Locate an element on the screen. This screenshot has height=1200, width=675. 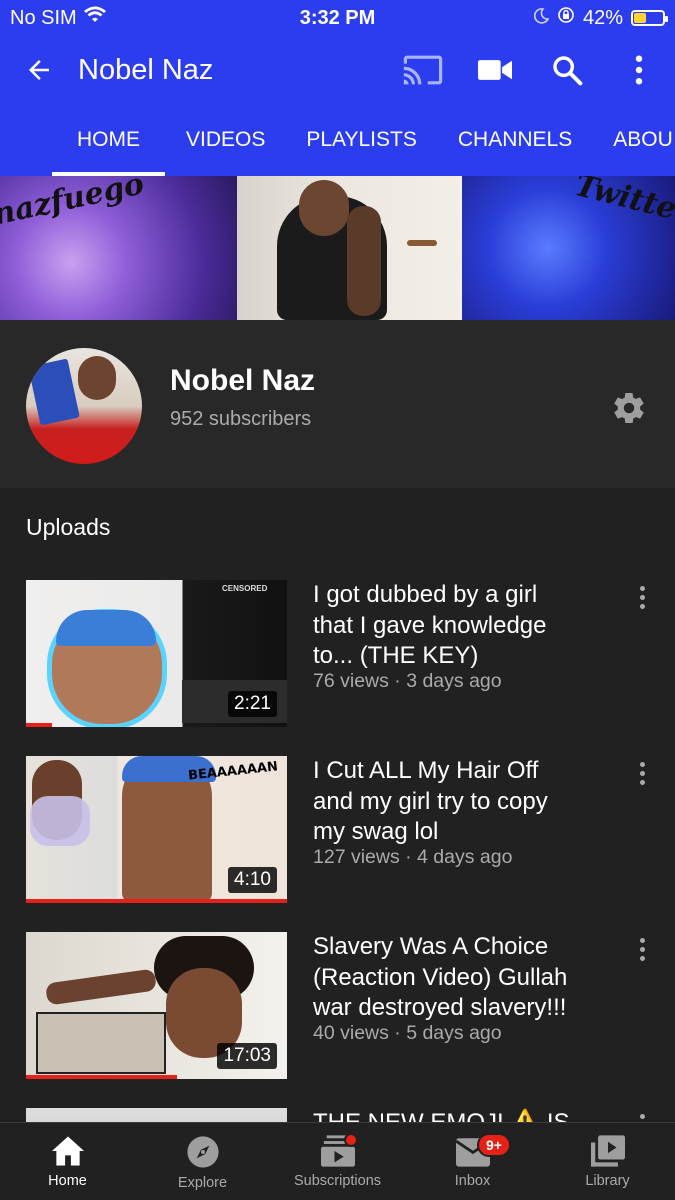
video-meta: 40 views · 5 days ago is located at coordinates (407, 1033).